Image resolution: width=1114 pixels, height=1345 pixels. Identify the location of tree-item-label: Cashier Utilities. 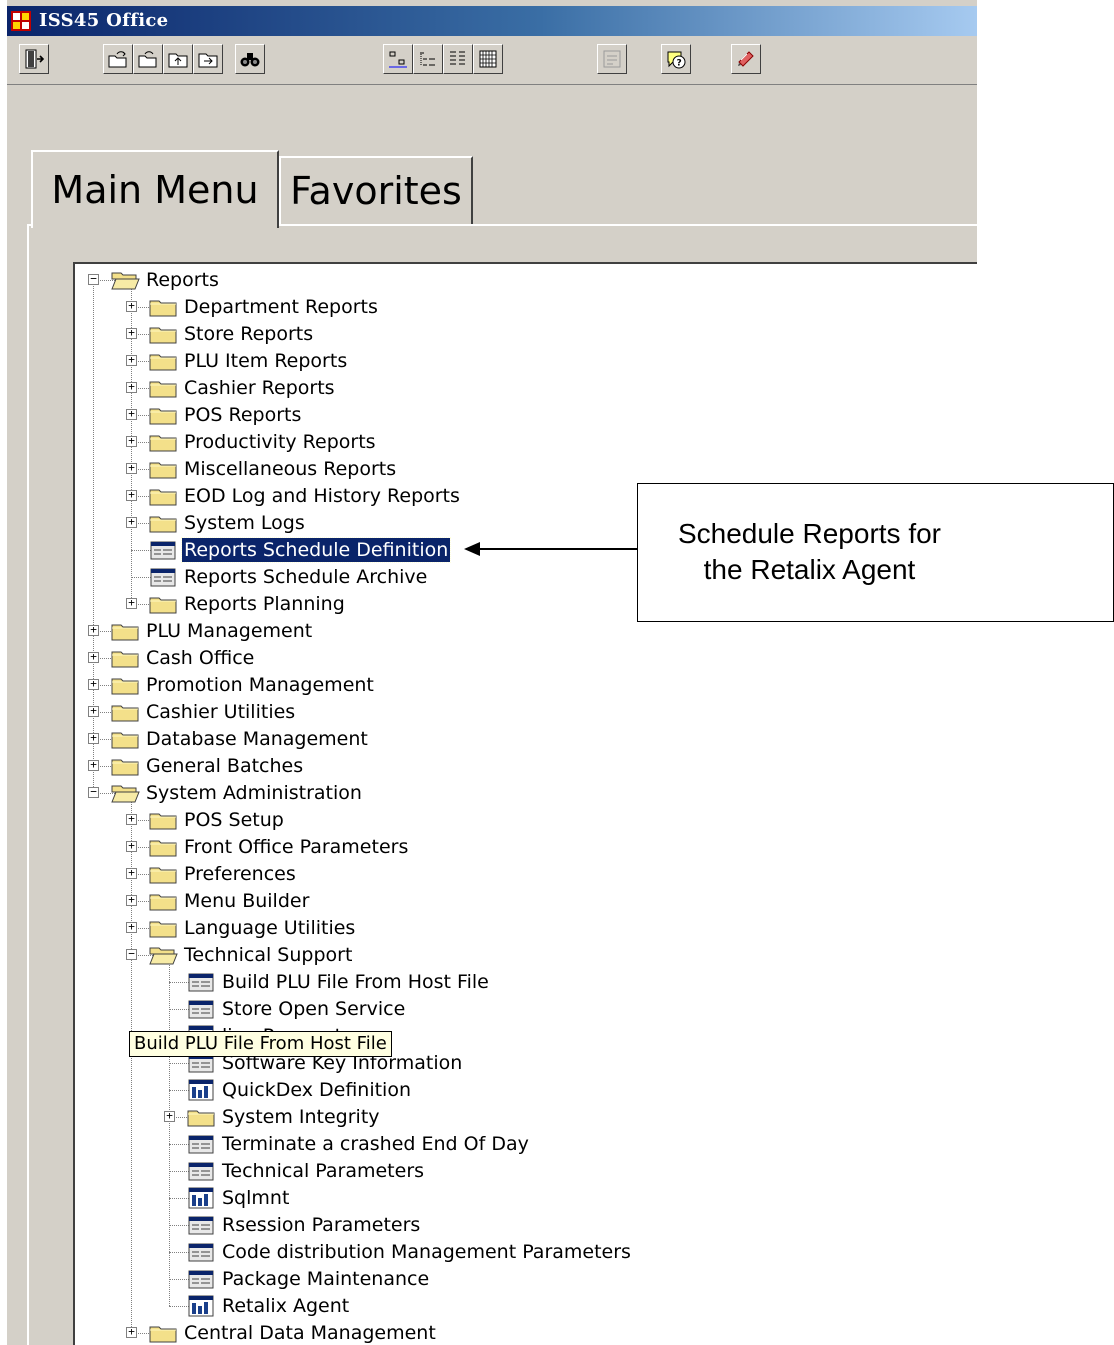
(220, 712).